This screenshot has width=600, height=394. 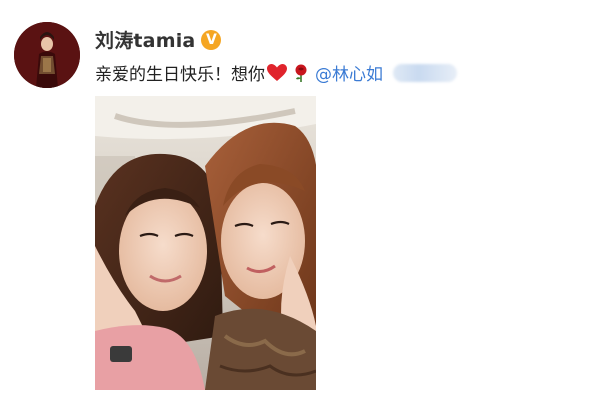 I want to click on author-row: 刘涛tamia V, so click(x=158, y=39).